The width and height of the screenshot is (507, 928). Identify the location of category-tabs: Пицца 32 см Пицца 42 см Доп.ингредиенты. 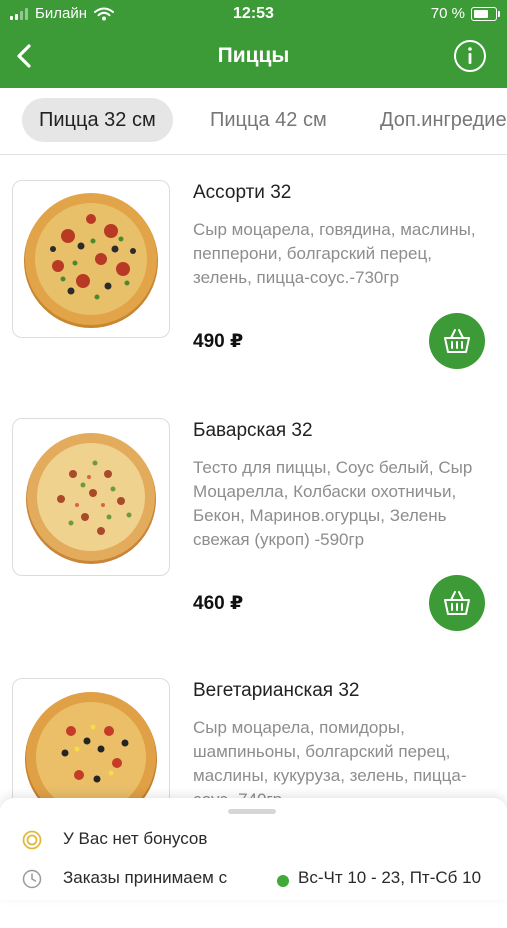
(253, 121).